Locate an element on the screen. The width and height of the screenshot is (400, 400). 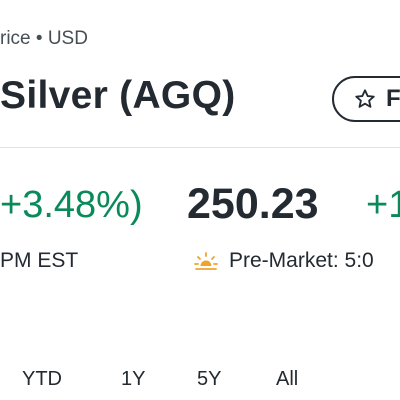
tab-5y: 5Y is located at coordinates (209, 379).